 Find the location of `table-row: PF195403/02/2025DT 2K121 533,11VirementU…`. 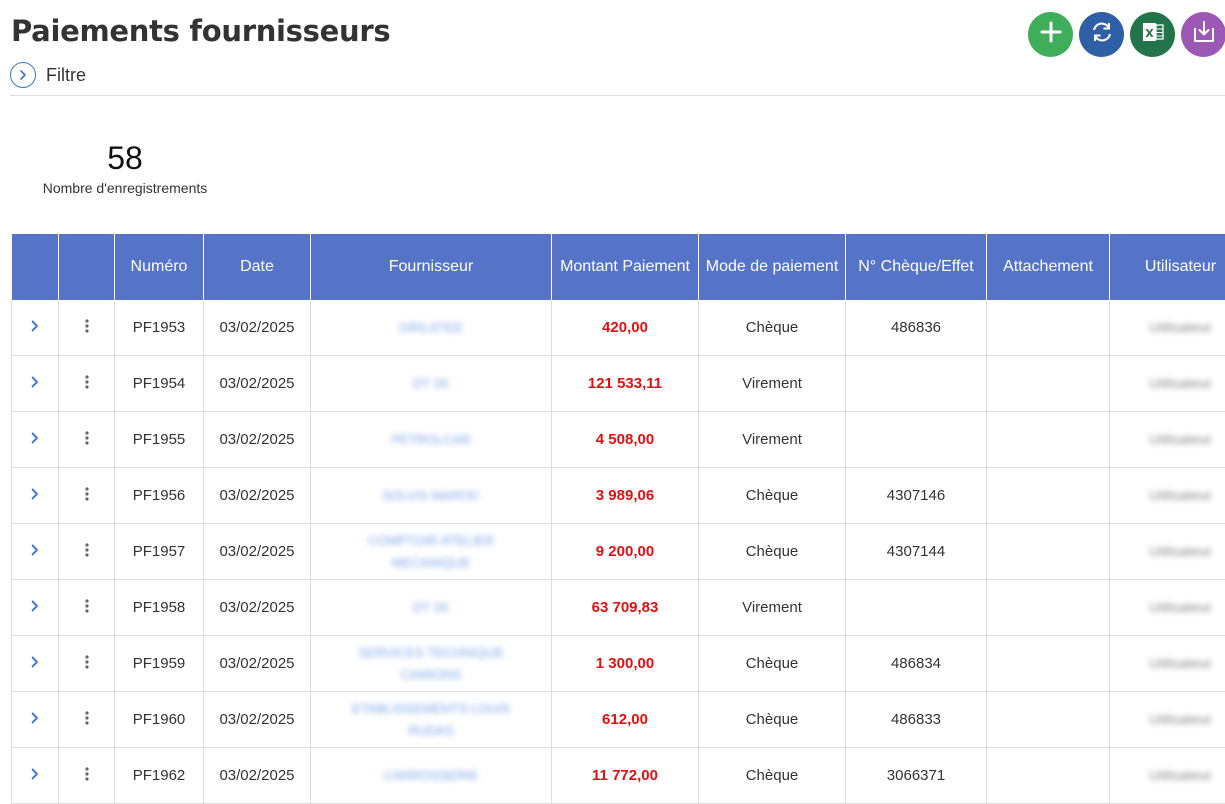

table-row: PF195403/02/2025DT 2K121 533,11VirementU… is located at coordinates (618, 384).